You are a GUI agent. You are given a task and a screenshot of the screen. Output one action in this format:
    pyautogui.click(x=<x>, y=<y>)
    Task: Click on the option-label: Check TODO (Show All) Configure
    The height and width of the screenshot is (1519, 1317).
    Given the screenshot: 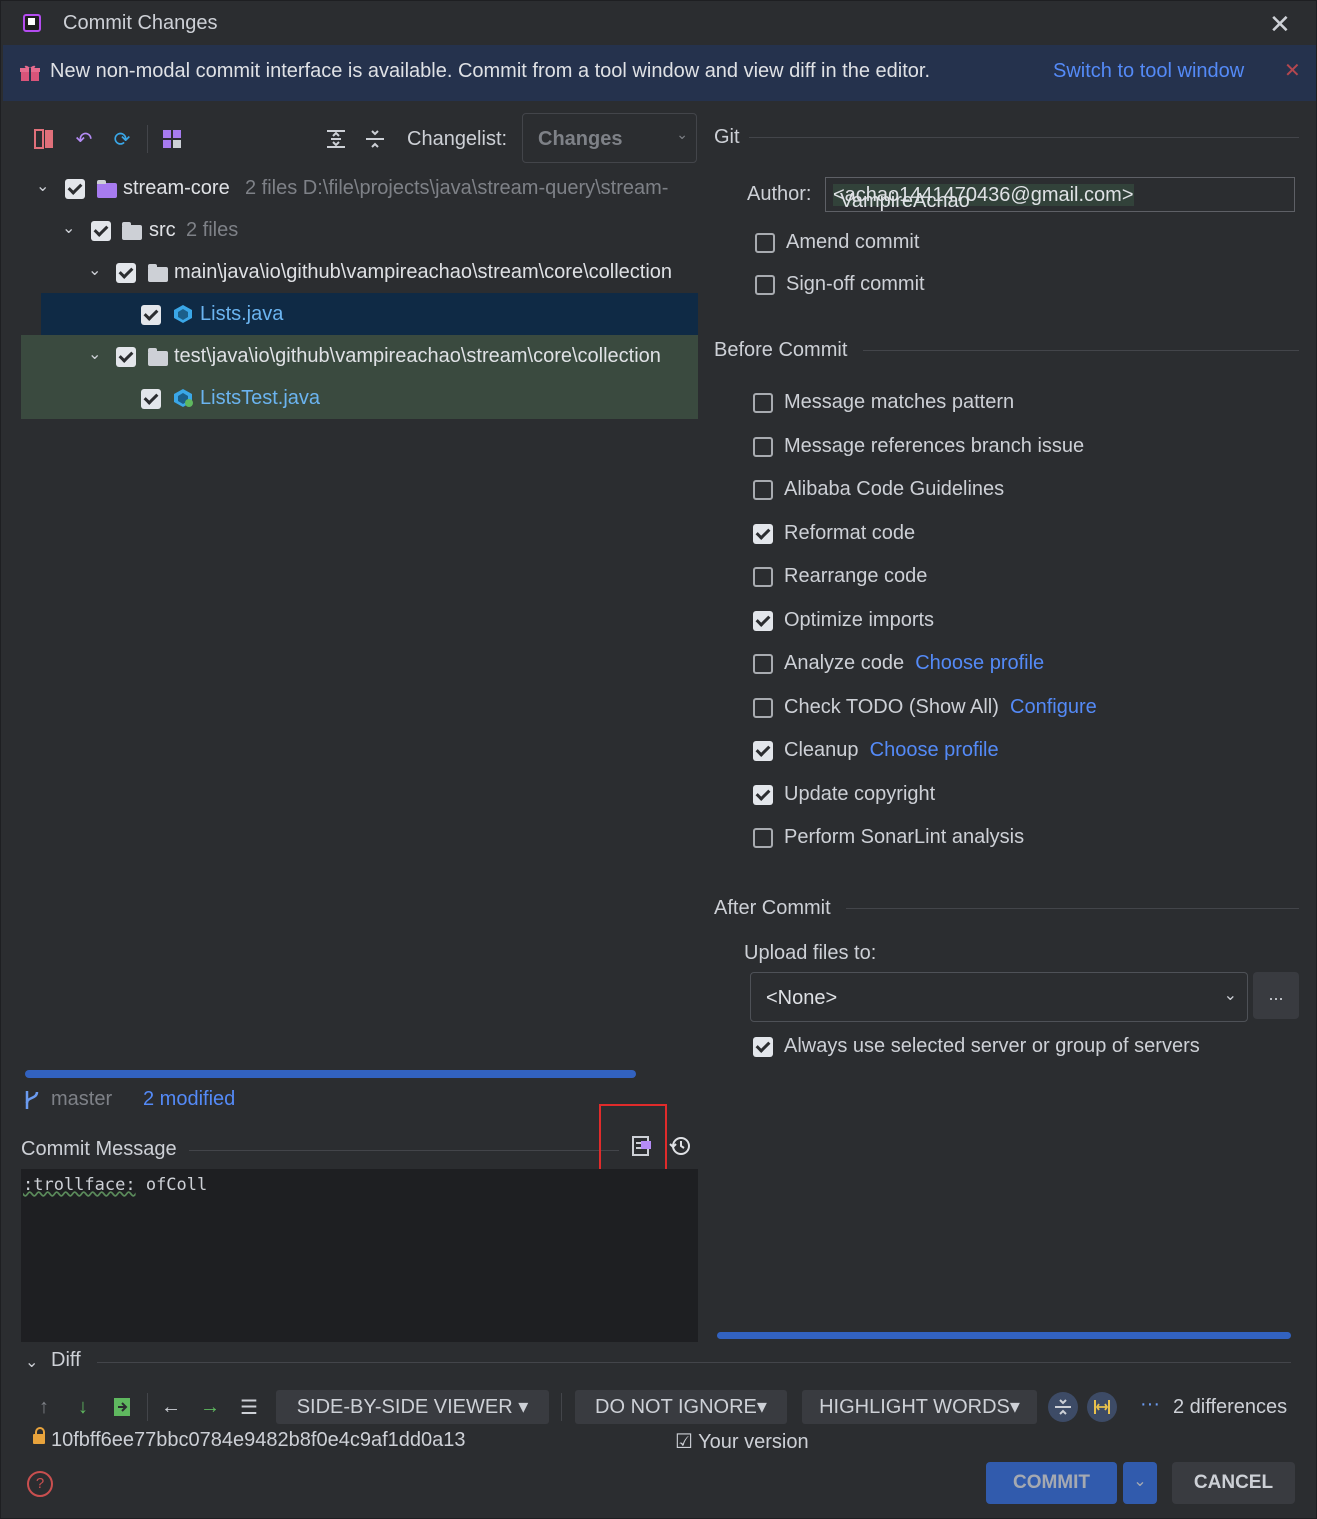 What is the action you would take?
    pyautogui.click(x=940, y=707)
    